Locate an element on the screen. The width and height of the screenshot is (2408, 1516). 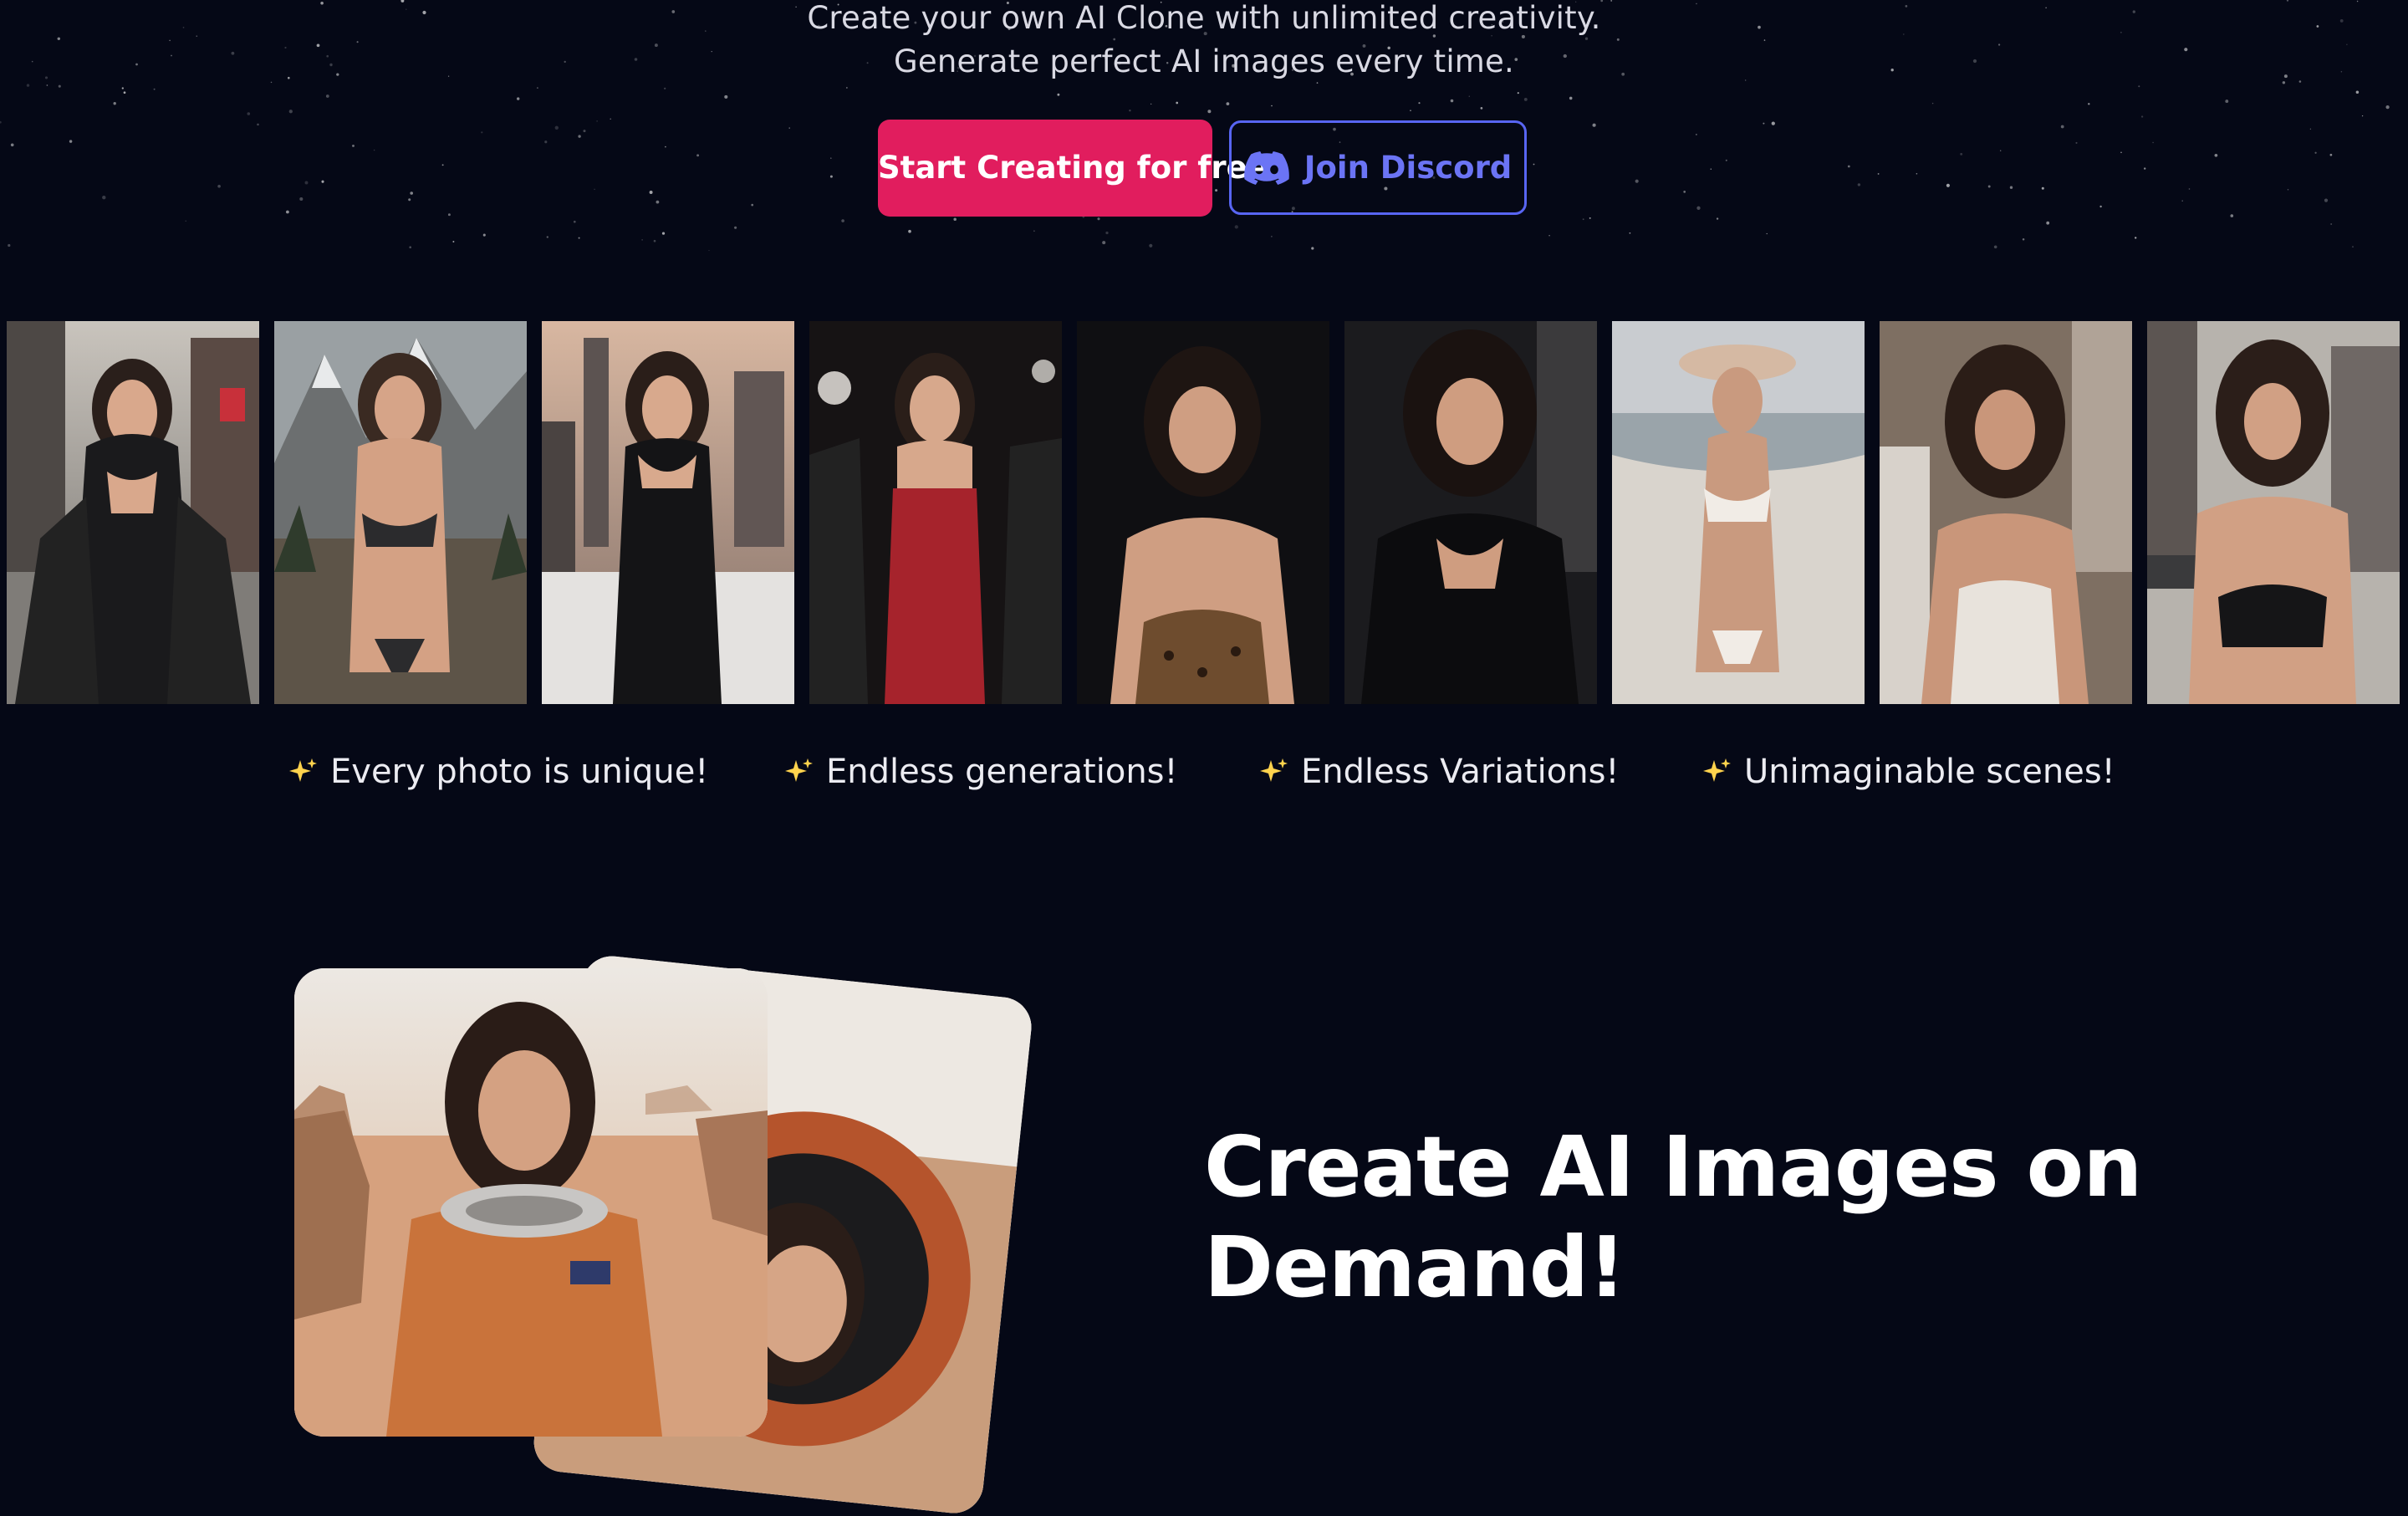
cta-row: Start Creating for free Join Discord is located at coordinates (1204, 169).